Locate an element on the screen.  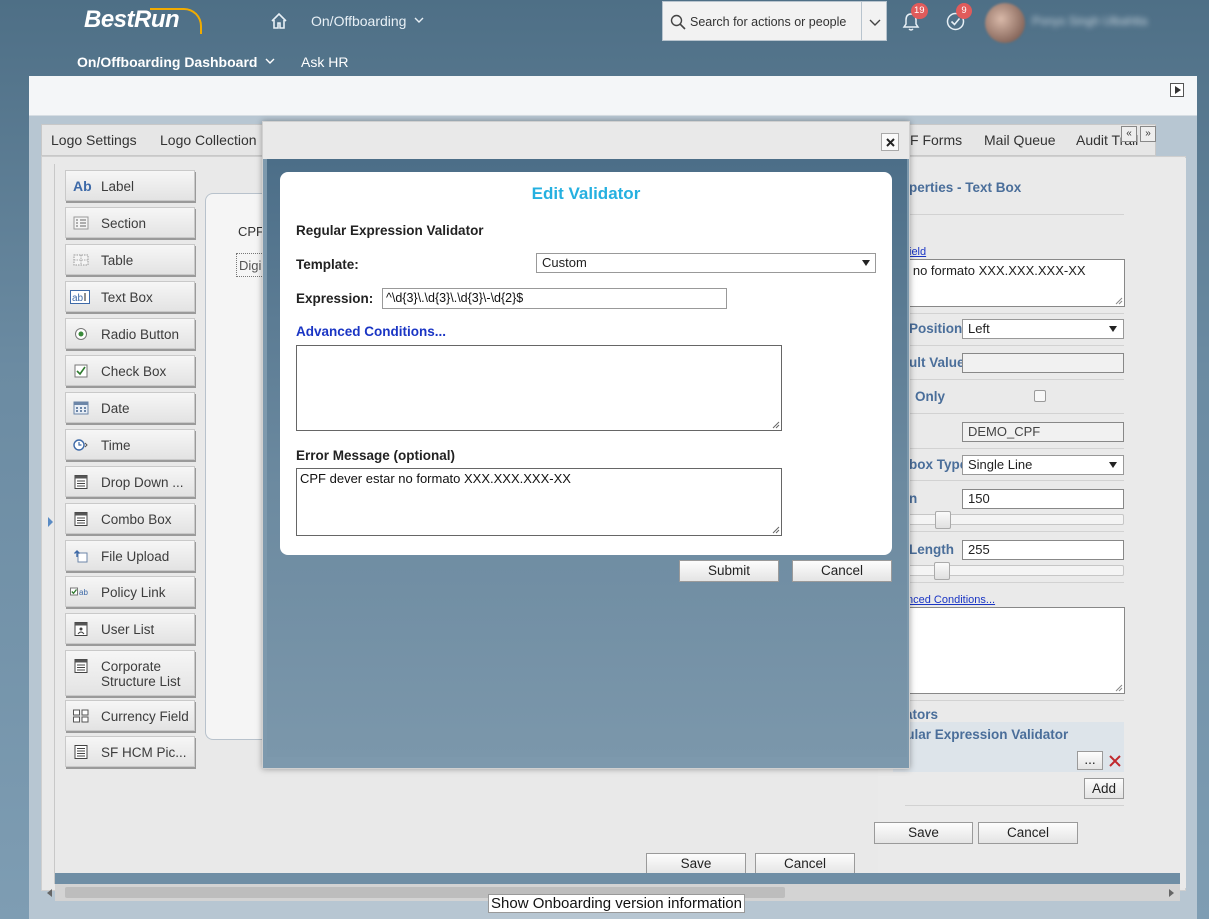
tab-logo-settings: Logo Settings is located at coordinates (94, 140).